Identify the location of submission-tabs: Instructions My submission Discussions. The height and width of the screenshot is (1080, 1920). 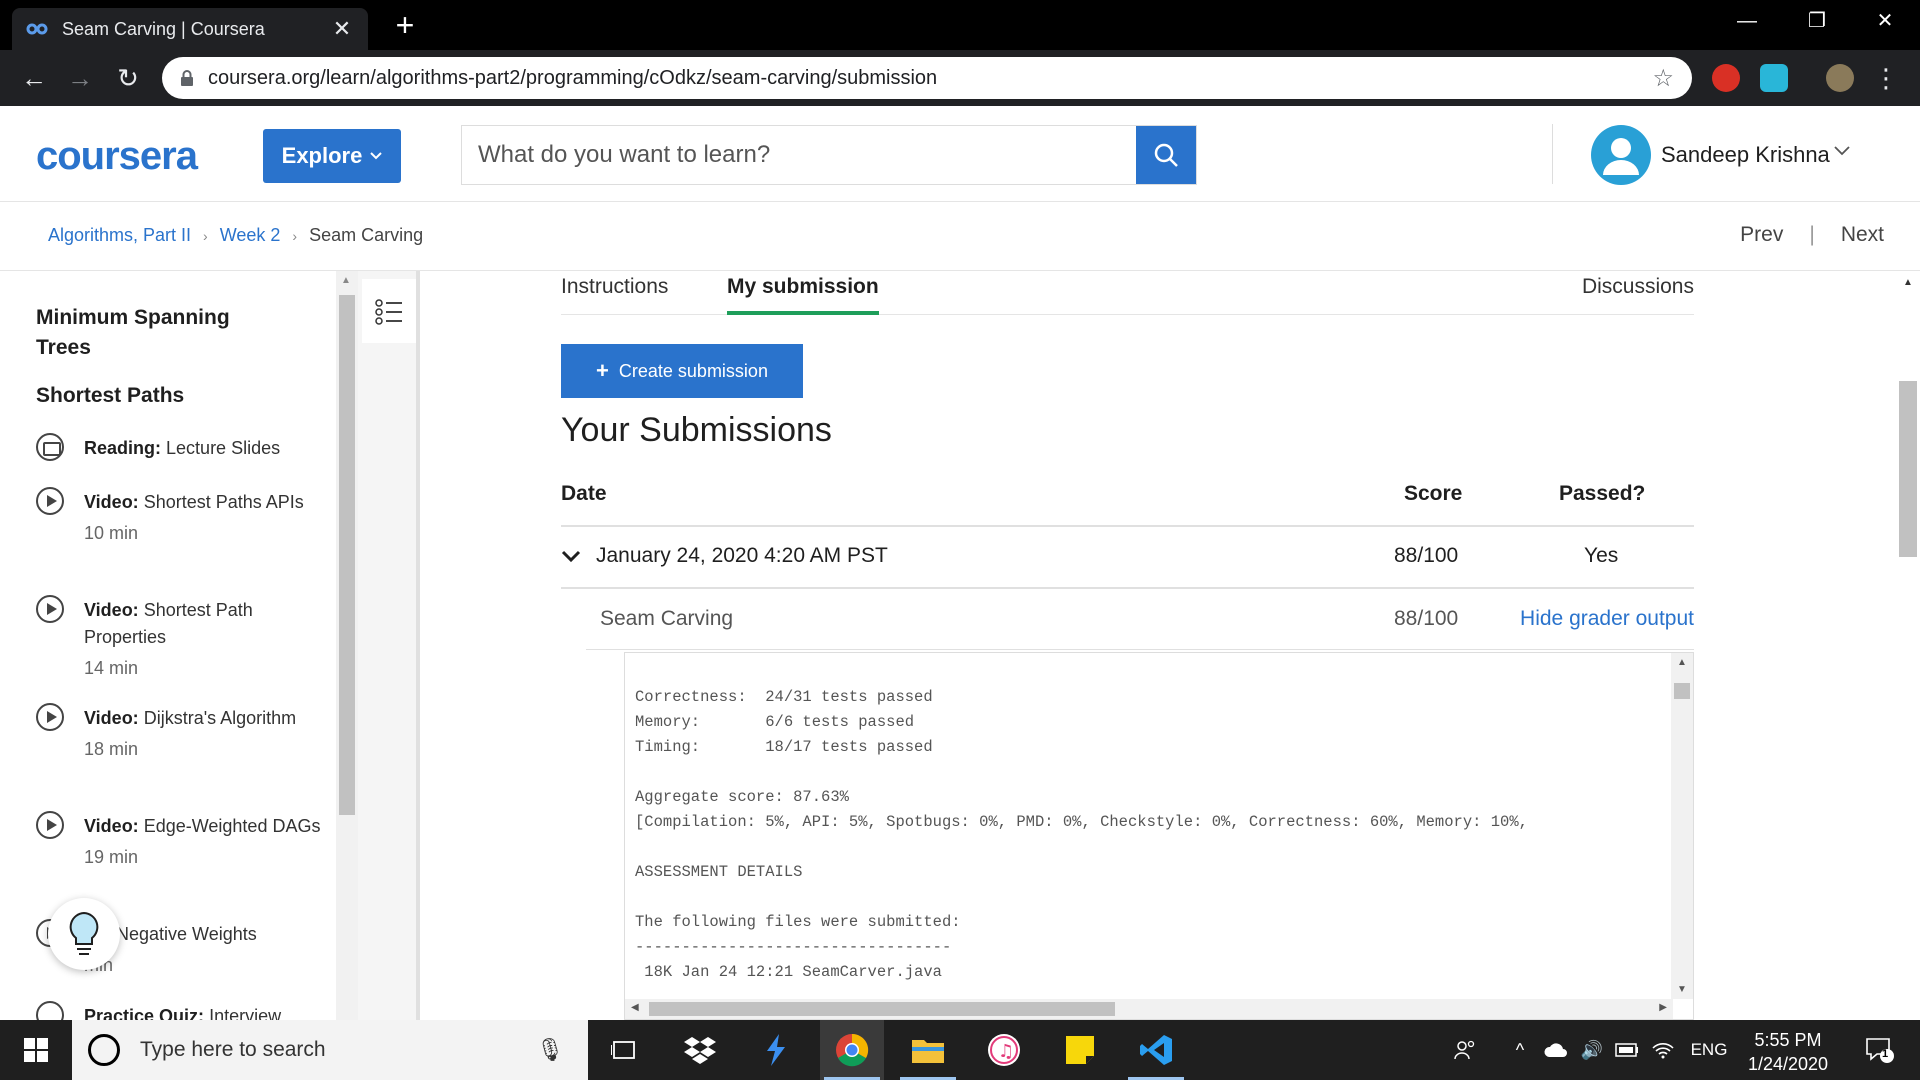
(1127, 293).